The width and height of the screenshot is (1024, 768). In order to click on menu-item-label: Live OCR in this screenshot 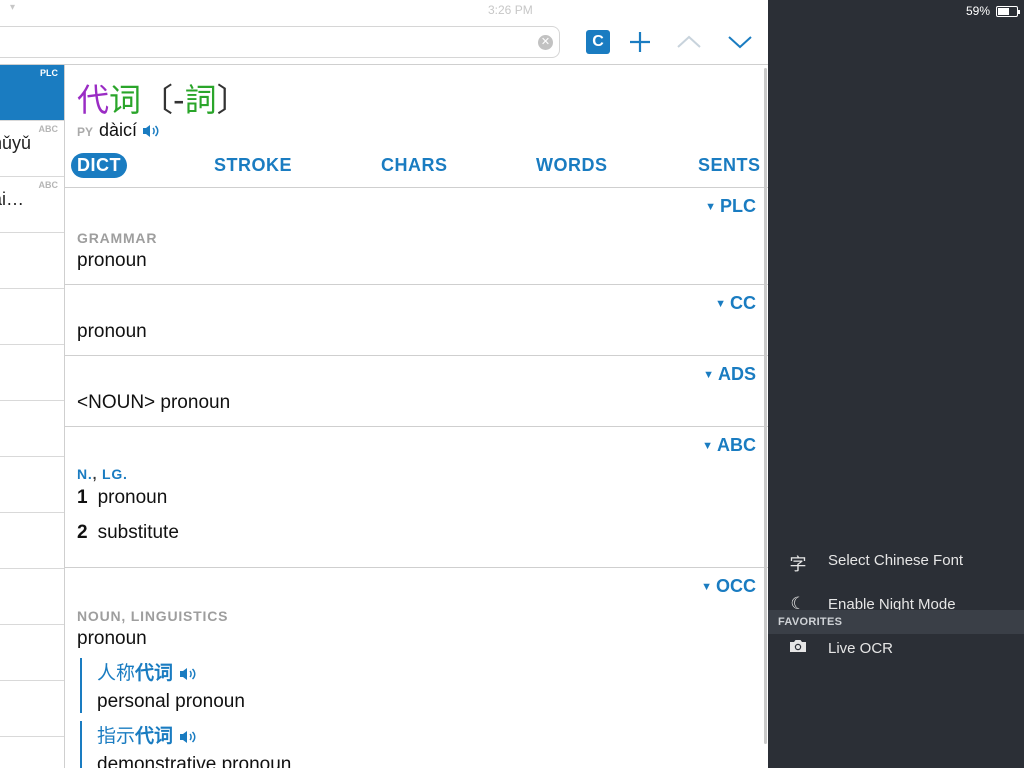, I will do `click(861, 648)`.